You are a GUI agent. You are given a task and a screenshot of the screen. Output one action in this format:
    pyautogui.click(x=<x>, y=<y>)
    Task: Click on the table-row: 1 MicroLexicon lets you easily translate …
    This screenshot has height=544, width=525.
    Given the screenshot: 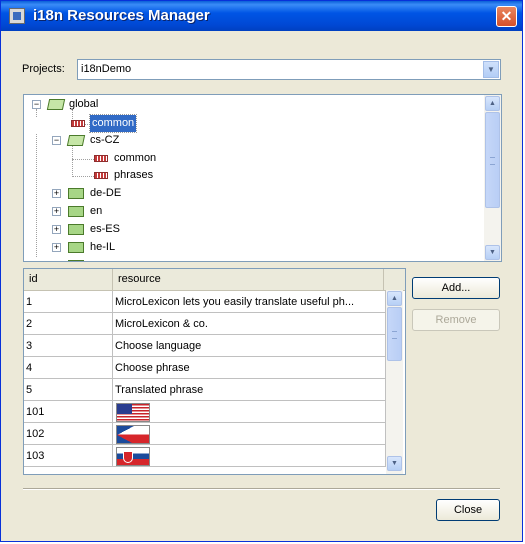 What is the action you would take?
    pyautogui.click(x=205, y=302)
    